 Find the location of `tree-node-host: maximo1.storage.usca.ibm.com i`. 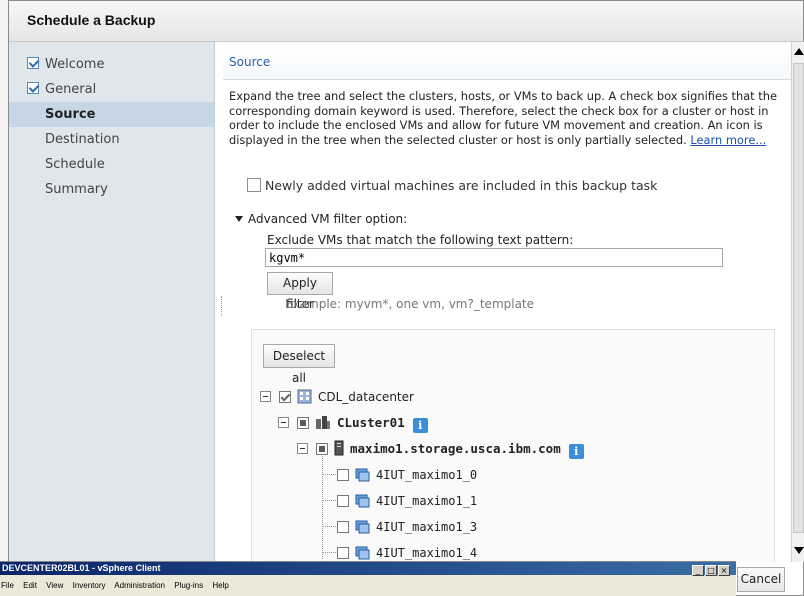

tree-node-host: maximo1.storage.usca.ibm.com i is located at coordinates (440, 449).